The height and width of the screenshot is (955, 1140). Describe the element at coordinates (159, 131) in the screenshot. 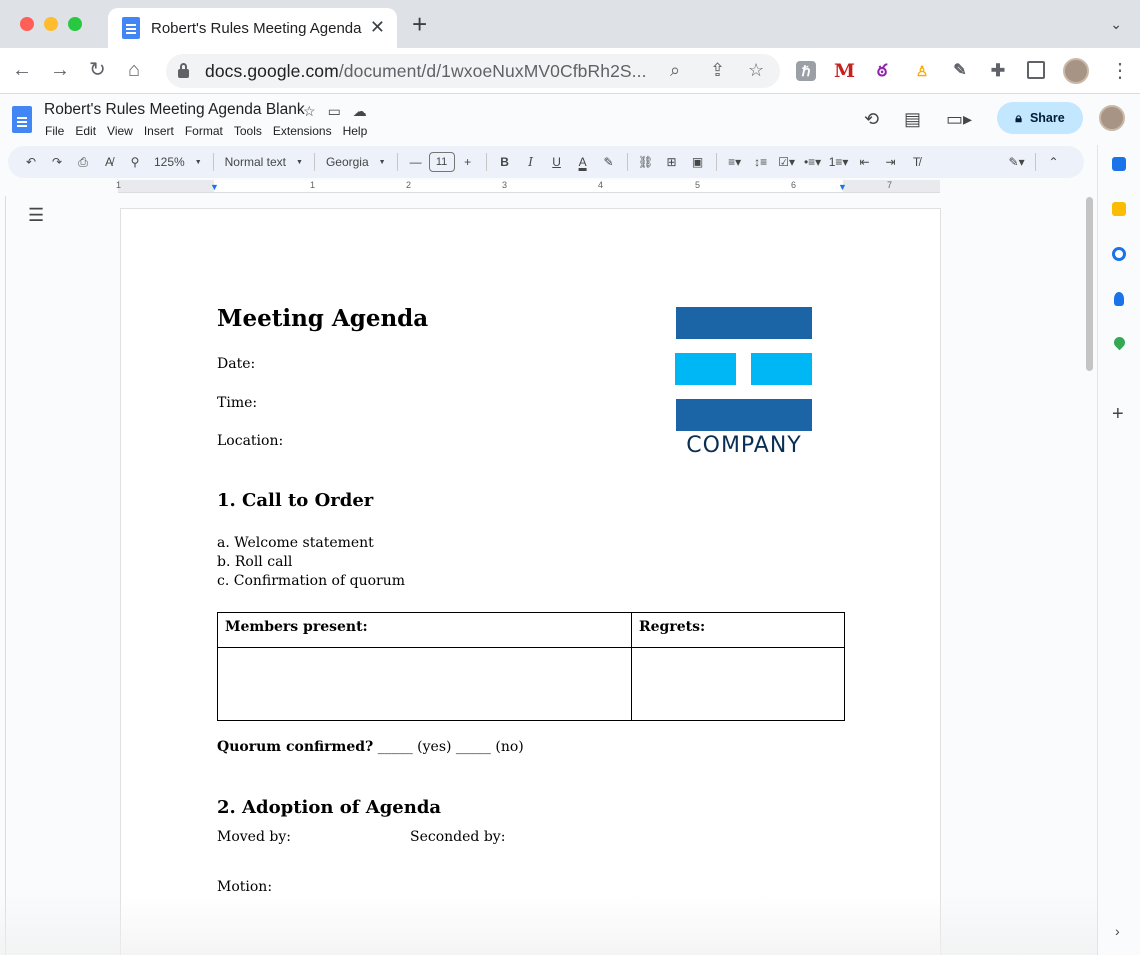

I see `menu-insert: Insert` at that location.